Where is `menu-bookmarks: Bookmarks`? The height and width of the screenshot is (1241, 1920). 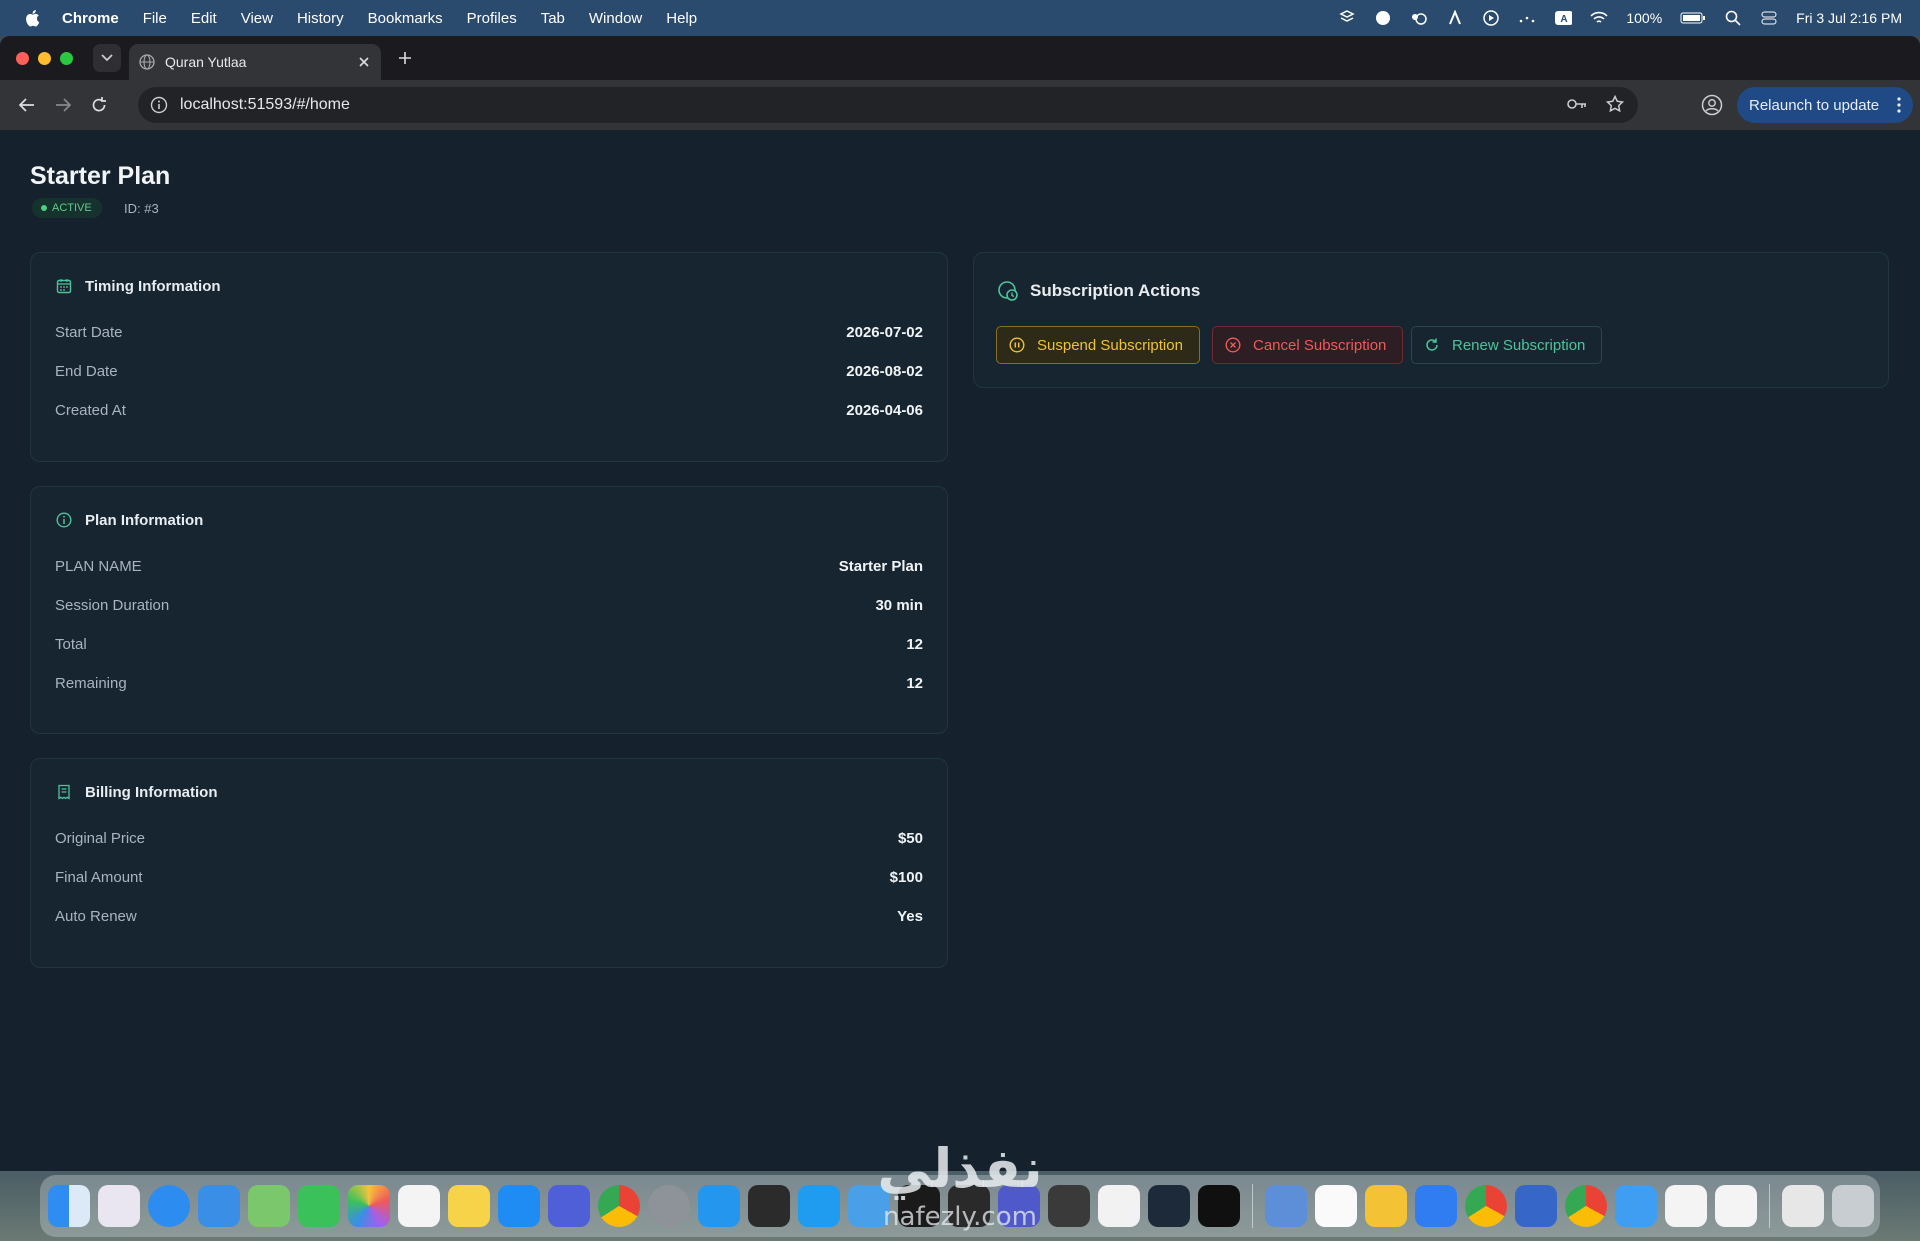 menu-bookmarks: Bookmarks is located at coordinates (405, 18).